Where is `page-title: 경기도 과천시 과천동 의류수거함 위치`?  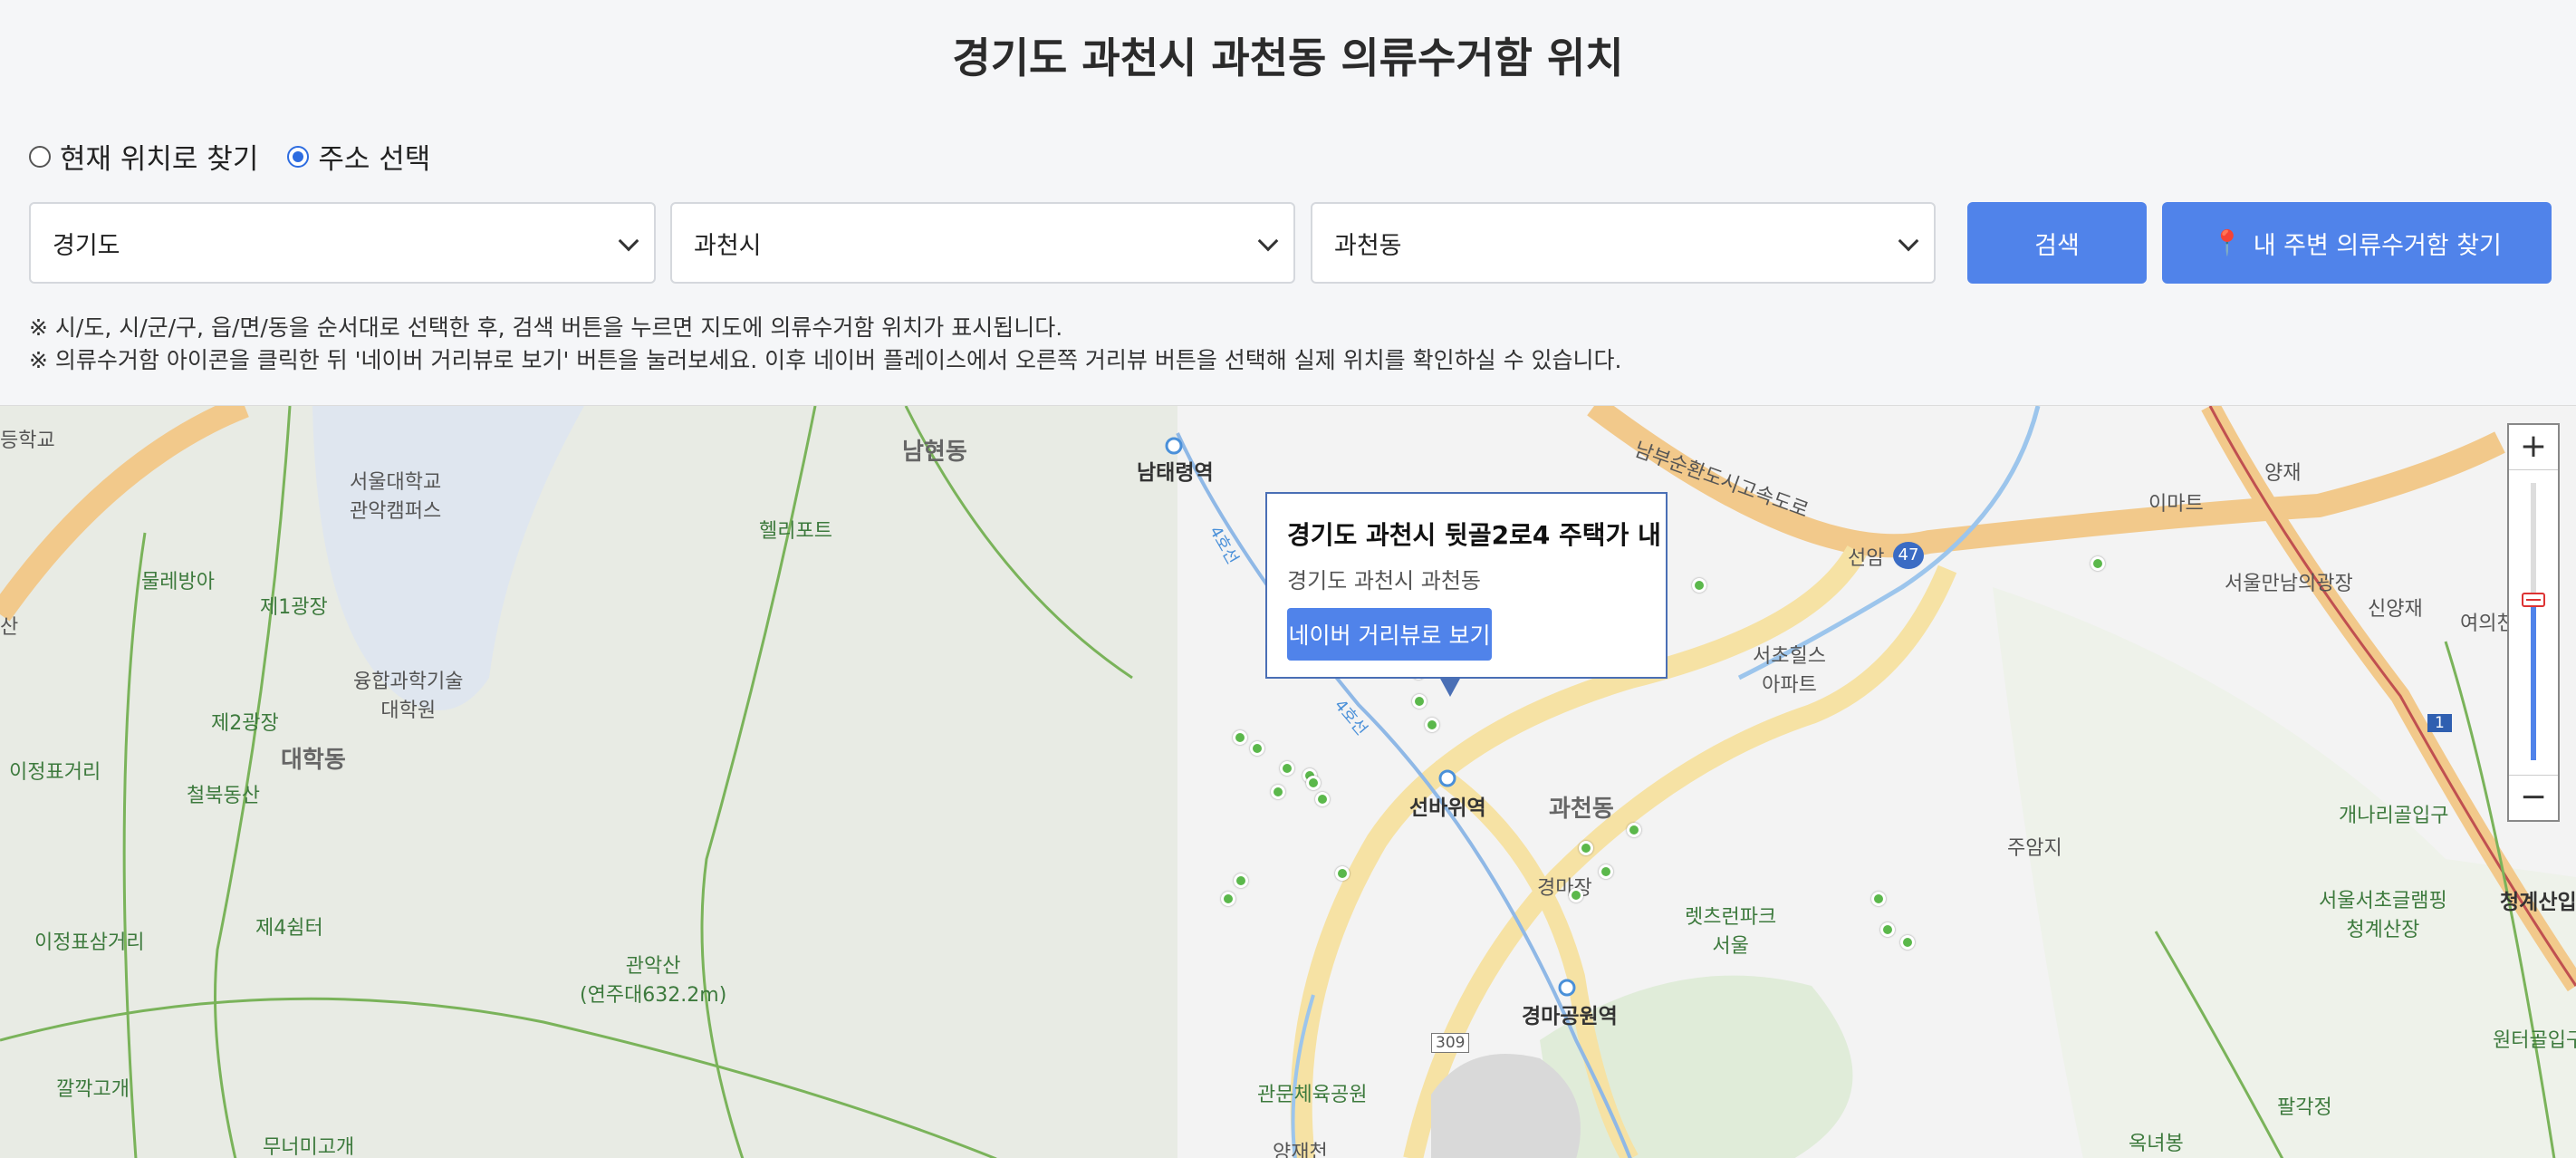
page-title: 경기도 과천시 과천동 의류수거함 위치 is located at coordinates (1288, 58).